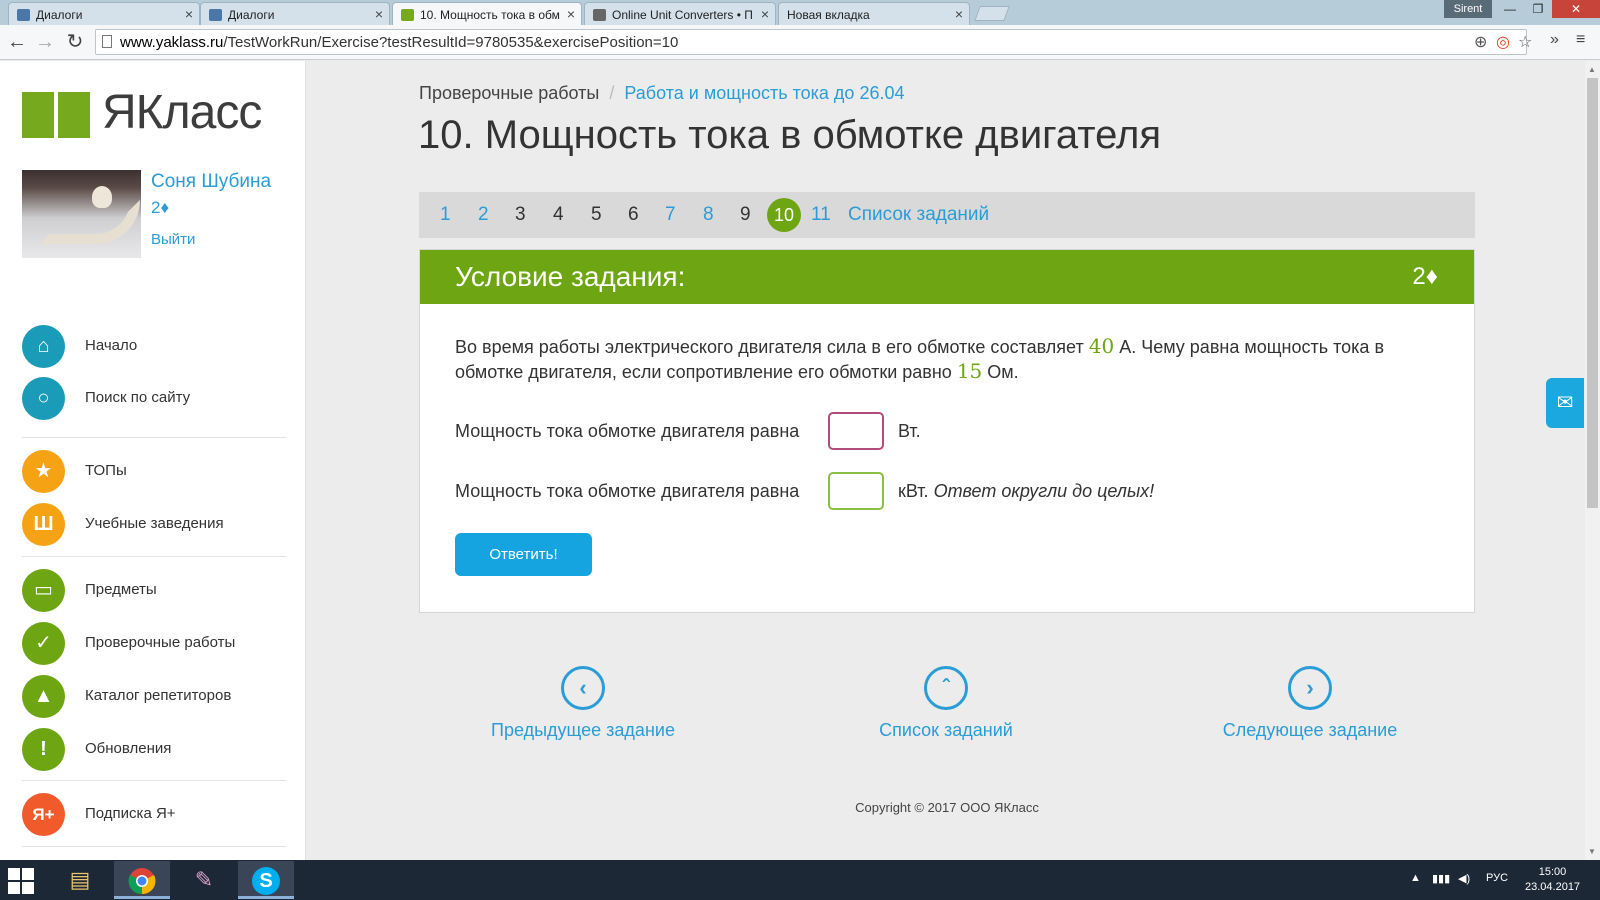  What do you see at coordinates (1592, 851) in the screenshot?
I see `scroll-down-icon: ▼` at bounding box center [1592, 851].